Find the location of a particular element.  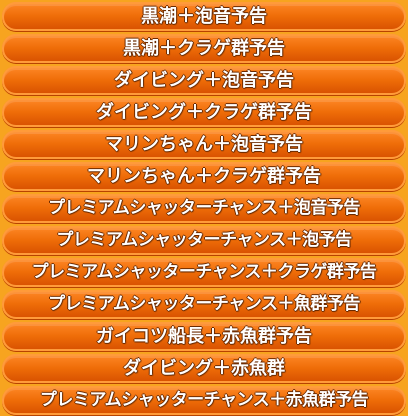

menu-item-label: マリンちゃん＋クラゲ群予告 is located at coordinates (204, 176).